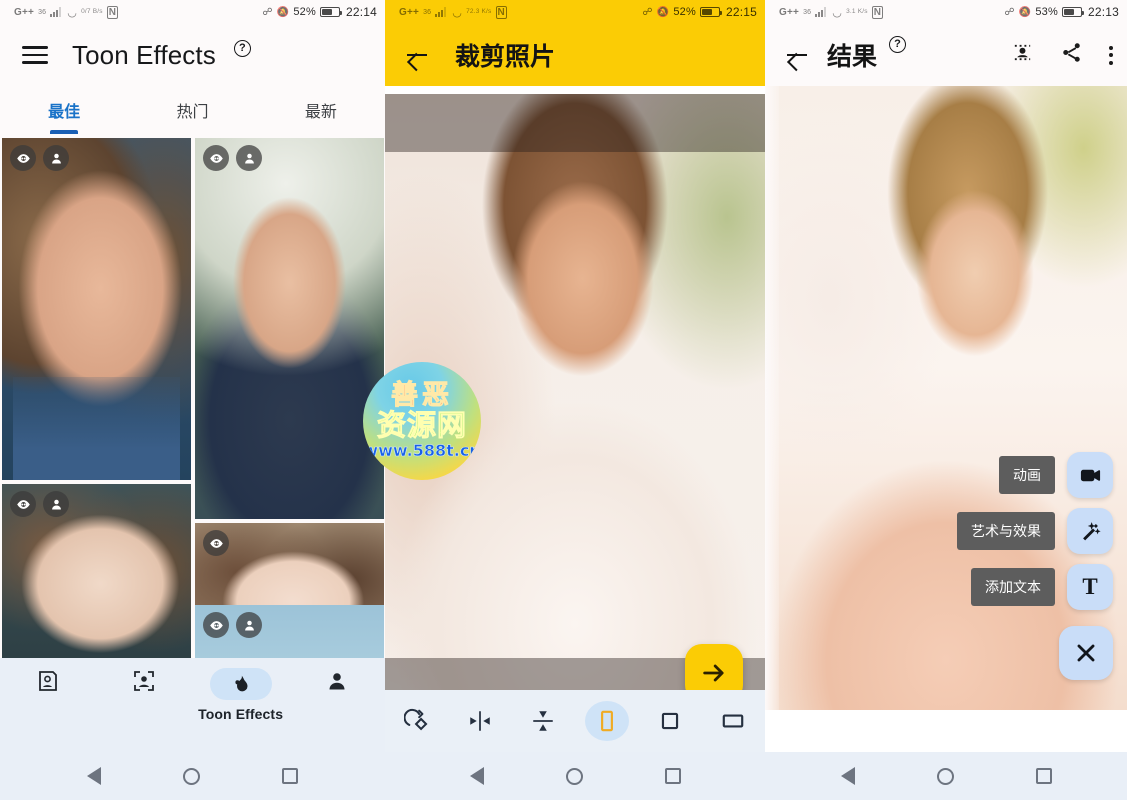 This screenshot has height=800, width=1127. What do you see at coordinates (877, 12) in the screenshot?
I see `nfc-icon: N` at bounding box center [877, 12].